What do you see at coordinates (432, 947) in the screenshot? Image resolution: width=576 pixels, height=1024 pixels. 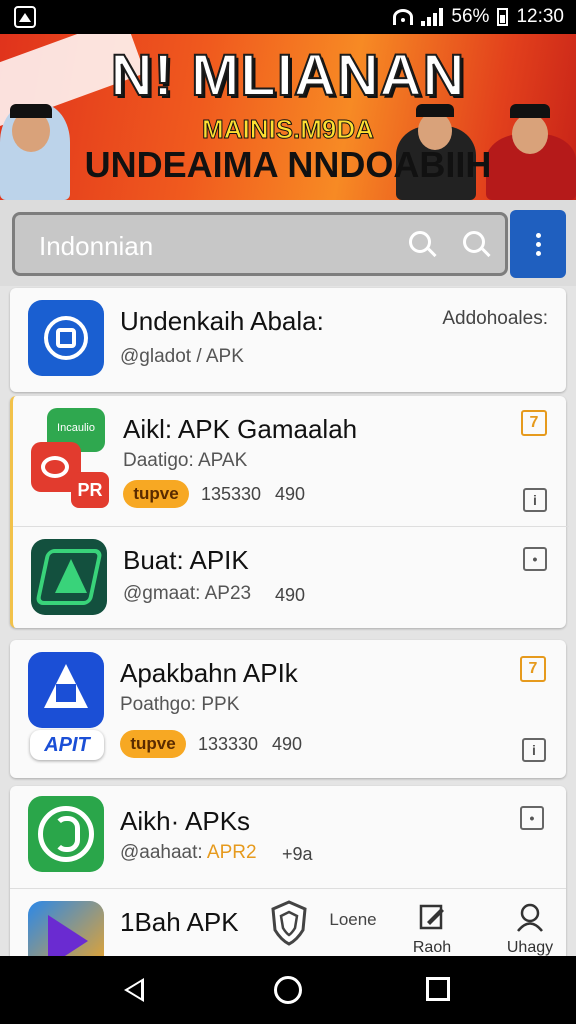 I see `tab-label: Raoh` at bounding box center [432, 947].